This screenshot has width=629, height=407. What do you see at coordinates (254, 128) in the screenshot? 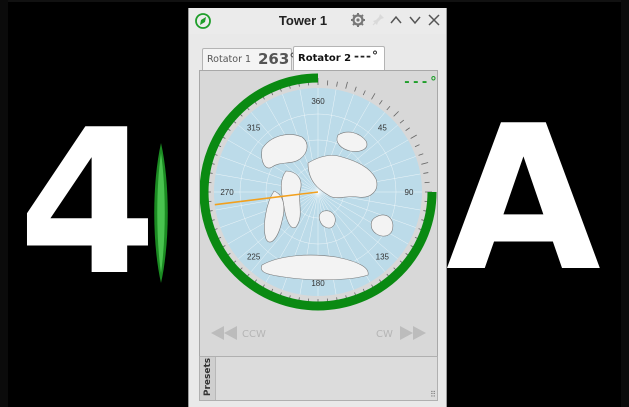
I see `compass-label-315: 315` at bounding box center [254, 128].